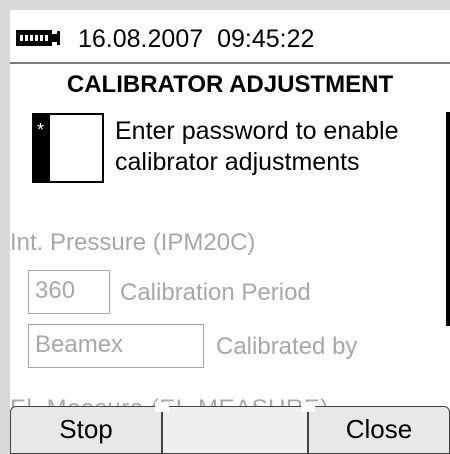 The width and height of the screenshot is (450, 454). I want to click on close-button: Close, so click(379, 430).